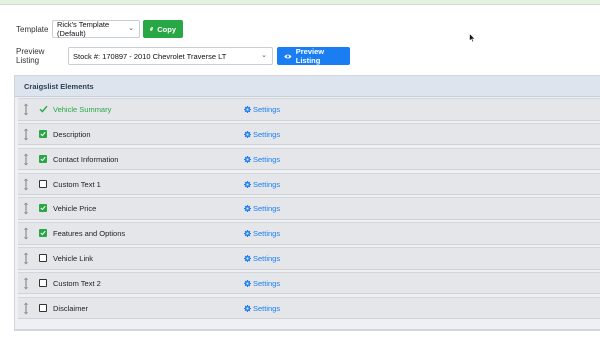 Image resolution: width=600 pixels, height=338 pixels. I want to click on preview-button-label: Preview Listing, so click(310, 56).